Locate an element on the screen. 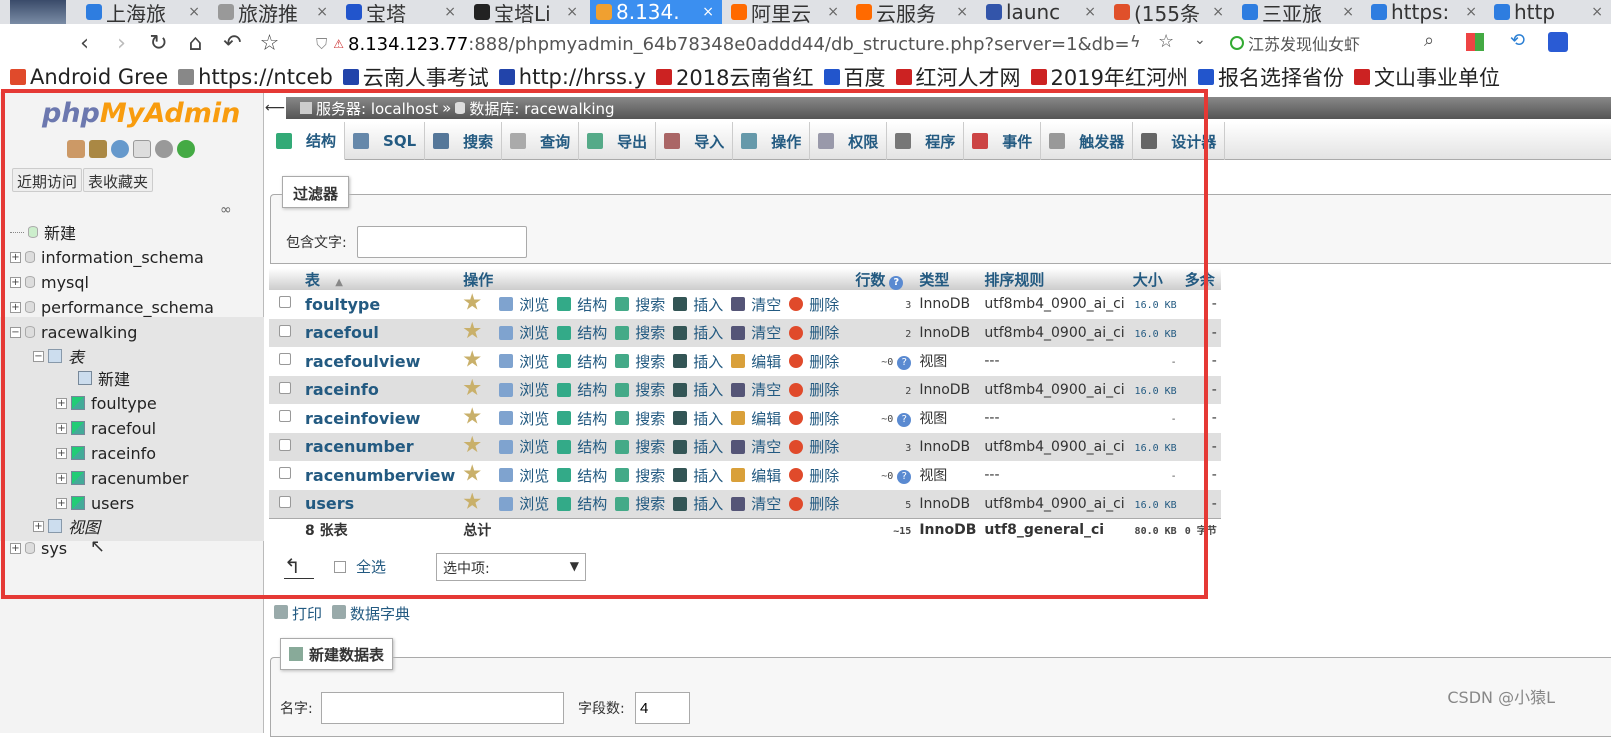 This screenshot has width=1611, height=737. browser-tab: 阿里云 × is located at coordinates (786, 12).